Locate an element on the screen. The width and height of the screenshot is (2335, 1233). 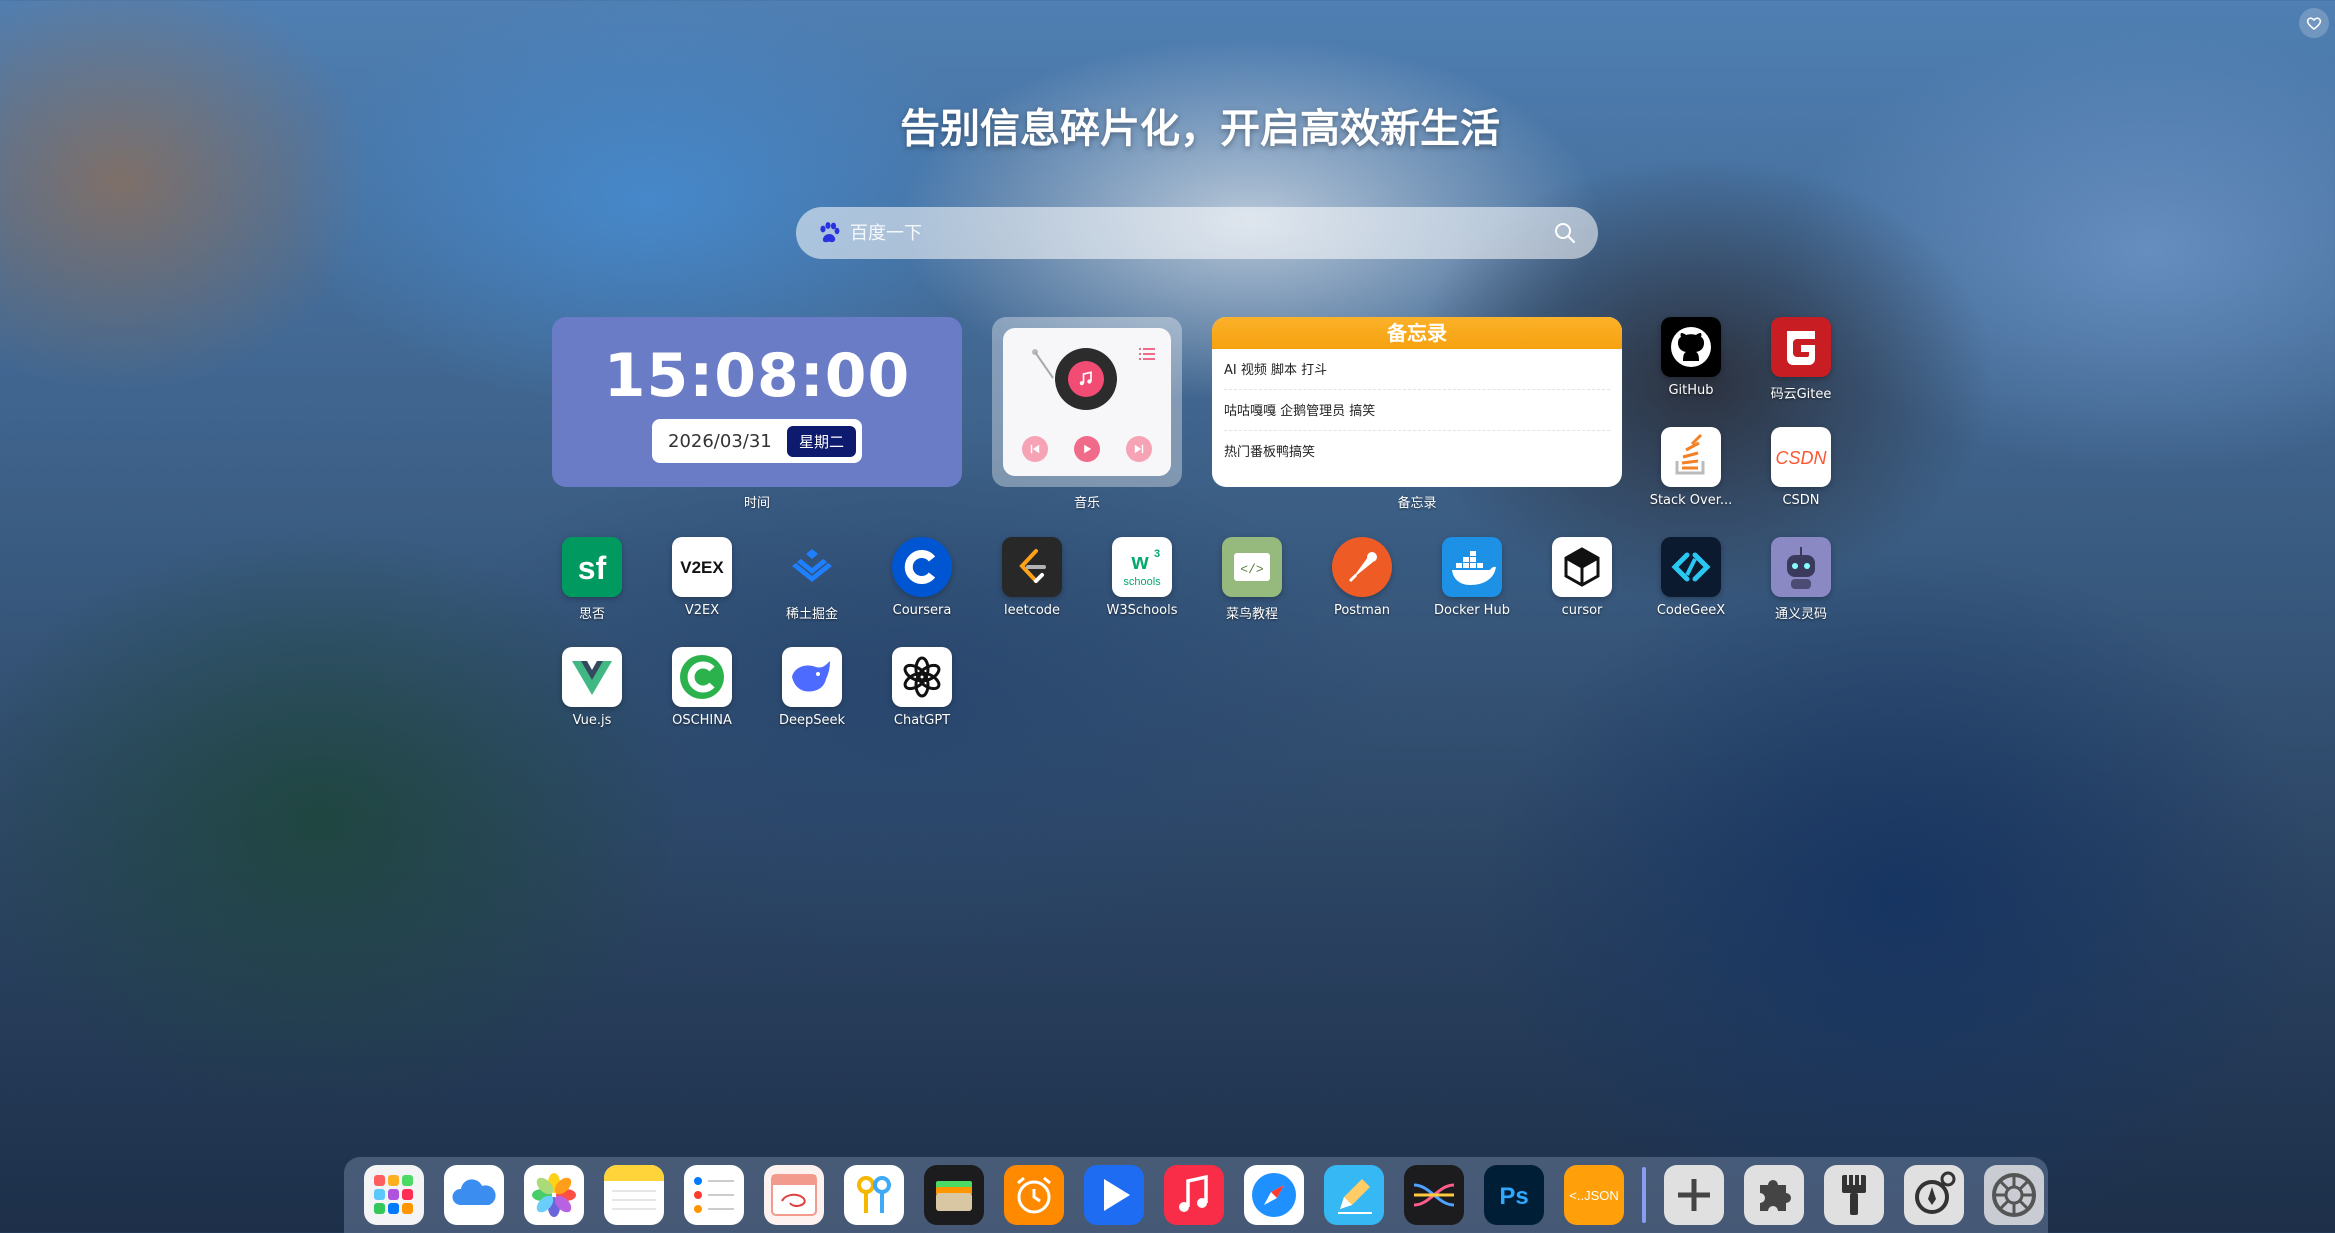
calendar-icon is located at coordinates (794, 1195).